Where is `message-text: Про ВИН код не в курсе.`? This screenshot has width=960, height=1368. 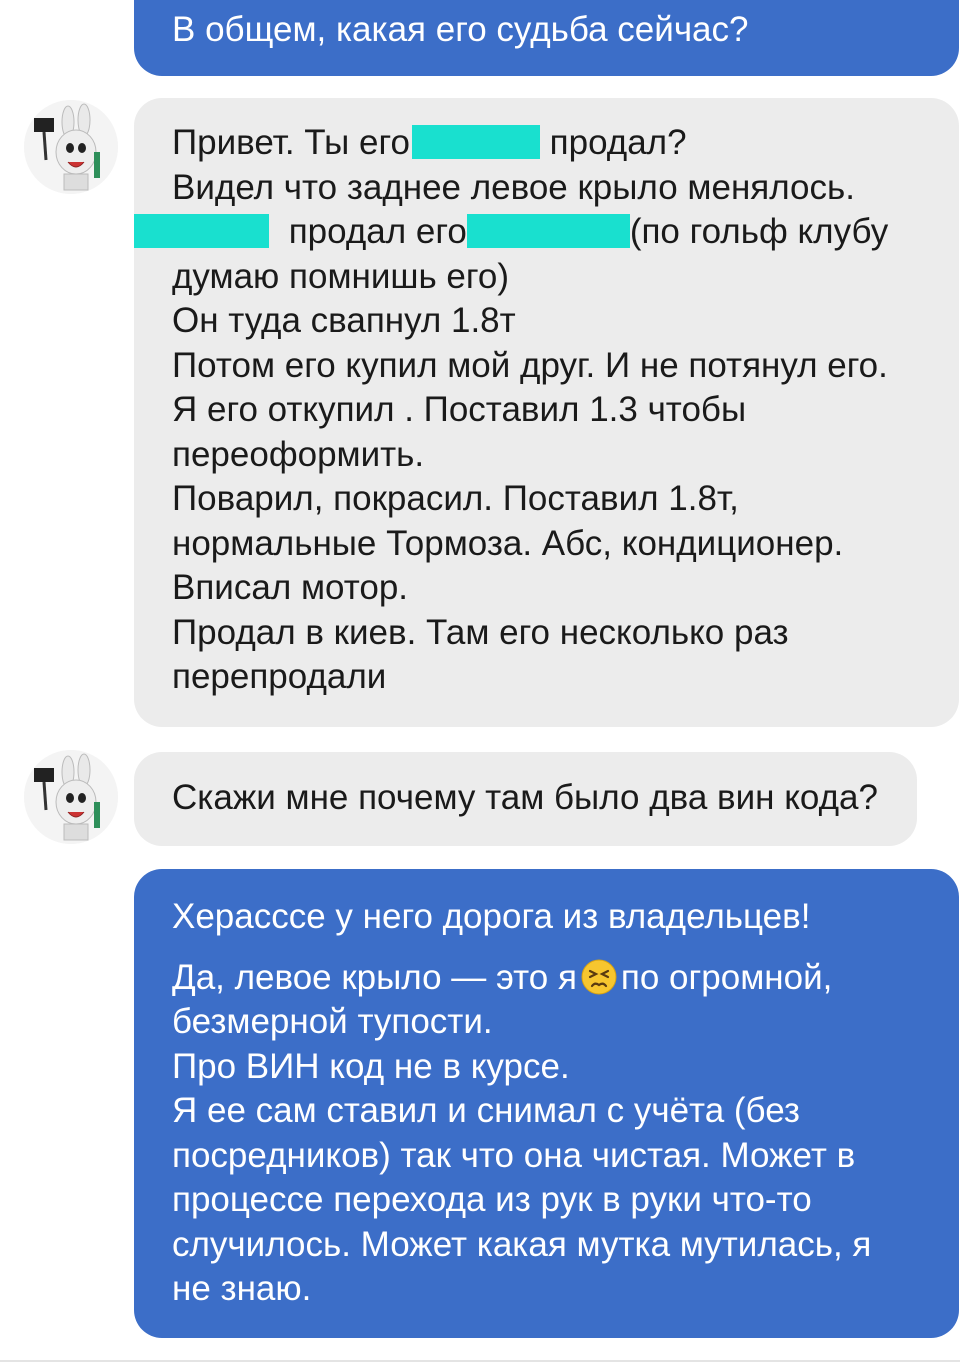
message-text: Про ВИН код не в курсе. is located at coordinates (371, 1066).